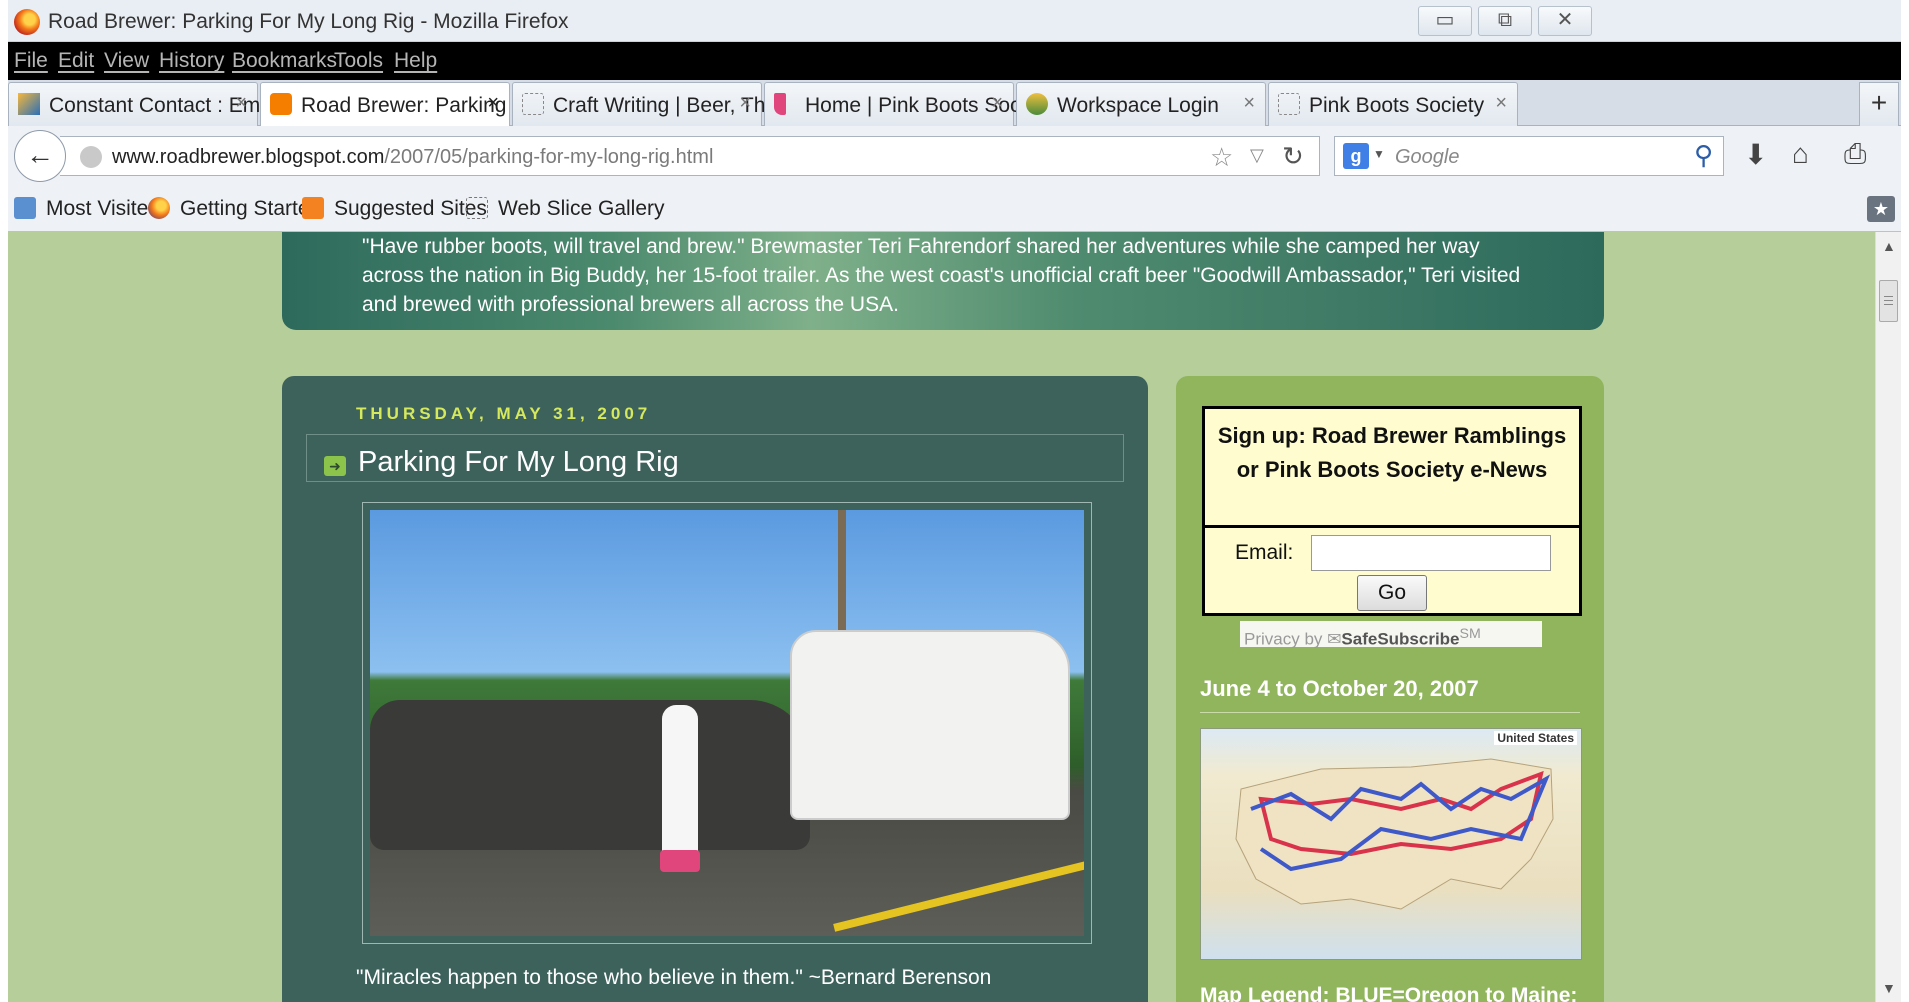 The width and height of the screenshot is (1909, 1002). Describe the element at coordinates (103, 208) in the screenshot. I see `bookmark-label: Most Visited` at that location.